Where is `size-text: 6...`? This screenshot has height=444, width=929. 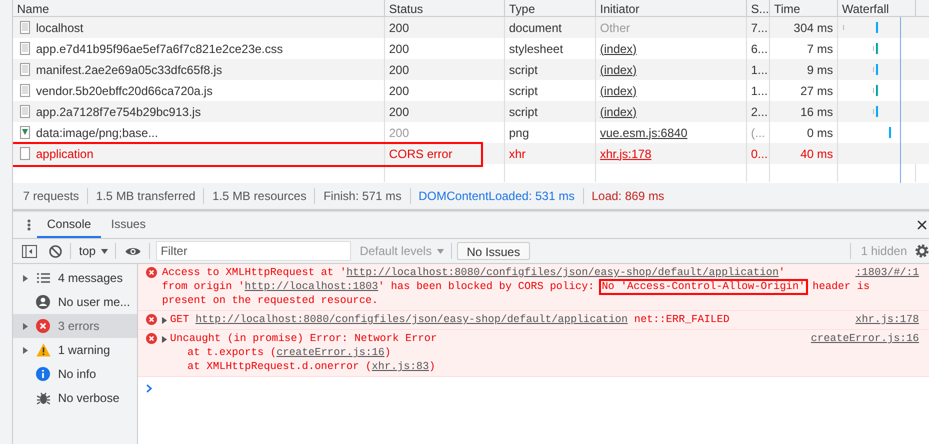
size-text: 6... is located at coordinates (759, 49).